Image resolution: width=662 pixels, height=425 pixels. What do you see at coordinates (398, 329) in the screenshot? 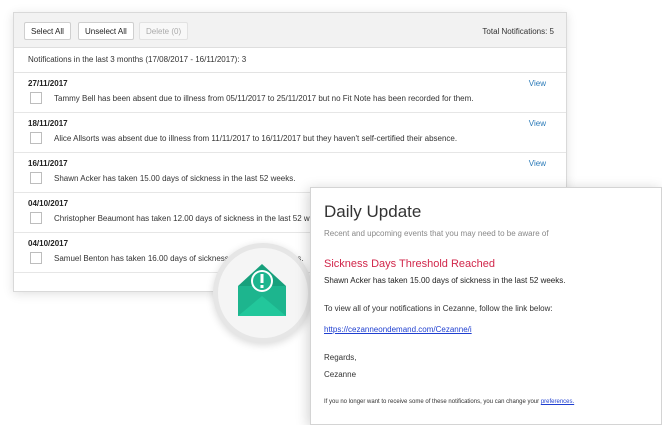
I see `cezanne-link: https://cezanneondemand.com/Cezanne/i` at bounding box center [398, 329].